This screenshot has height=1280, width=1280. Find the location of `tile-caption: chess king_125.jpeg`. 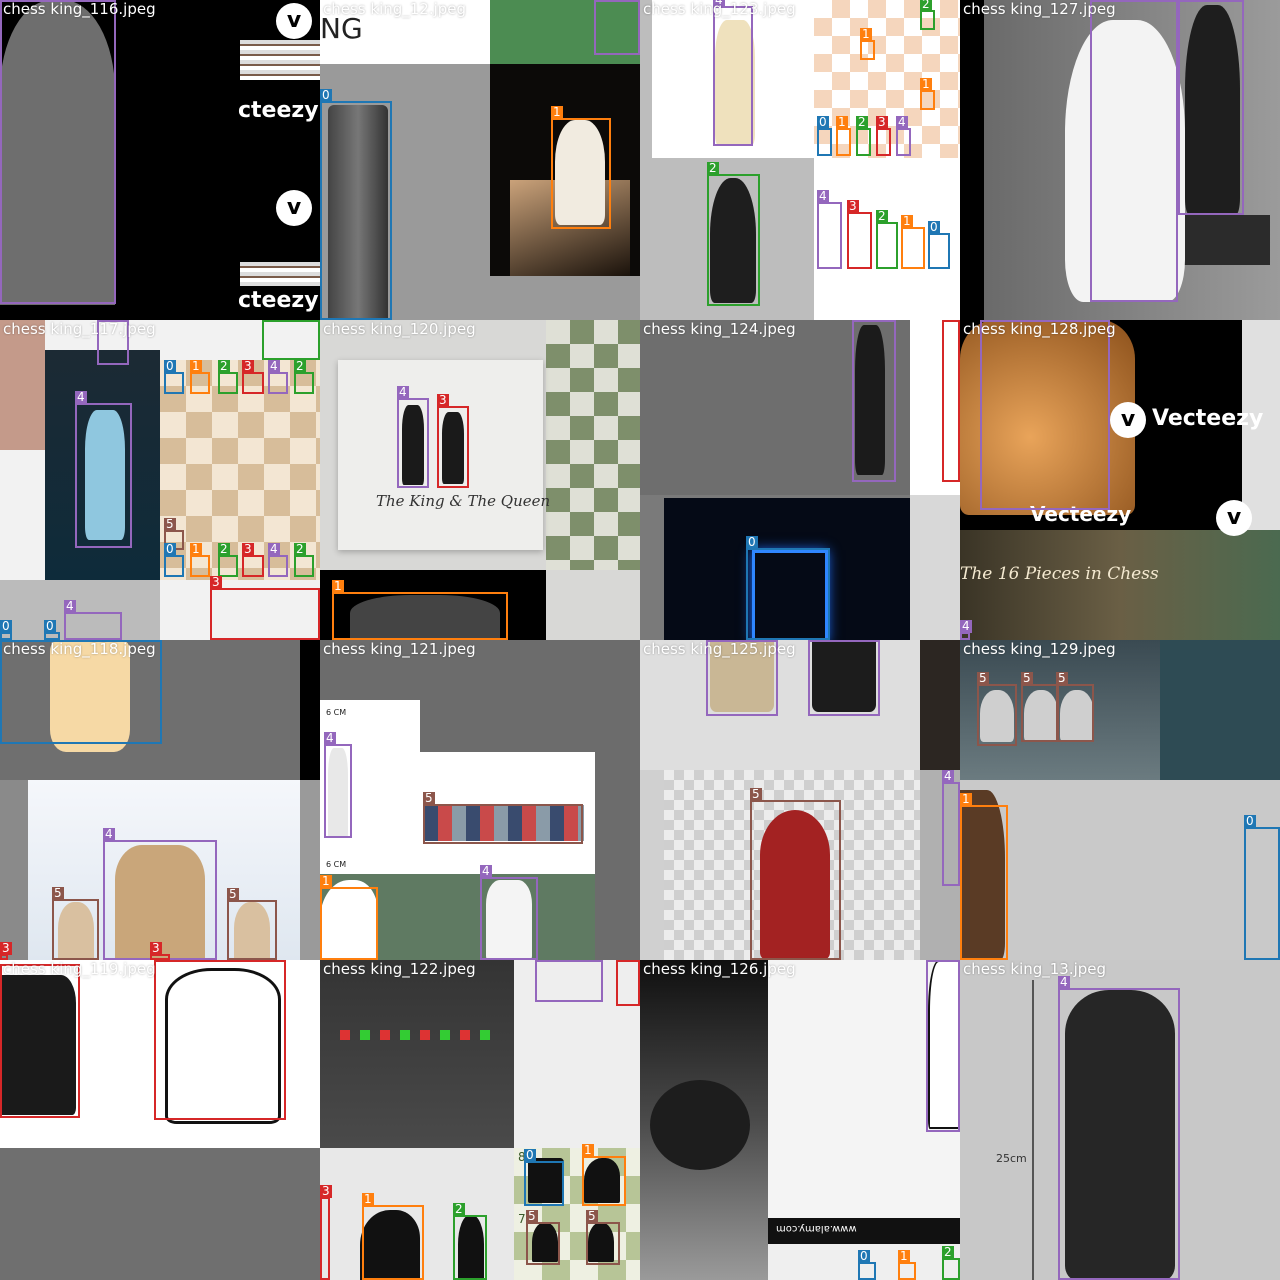

tile-caption: chess king_125.jpeg is located at coordinates (719, 649).